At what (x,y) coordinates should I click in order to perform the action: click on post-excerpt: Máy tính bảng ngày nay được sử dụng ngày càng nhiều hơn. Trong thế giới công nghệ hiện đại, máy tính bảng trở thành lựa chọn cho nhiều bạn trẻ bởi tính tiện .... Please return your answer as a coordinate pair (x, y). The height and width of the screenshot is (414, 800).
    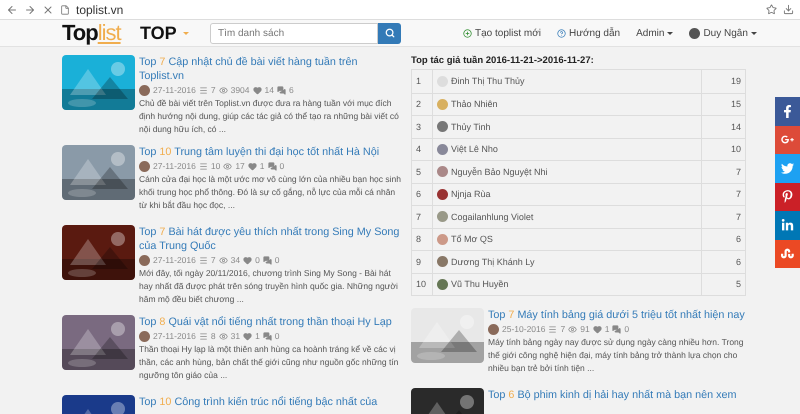
    Looking at the image, I should click on (616, 355).